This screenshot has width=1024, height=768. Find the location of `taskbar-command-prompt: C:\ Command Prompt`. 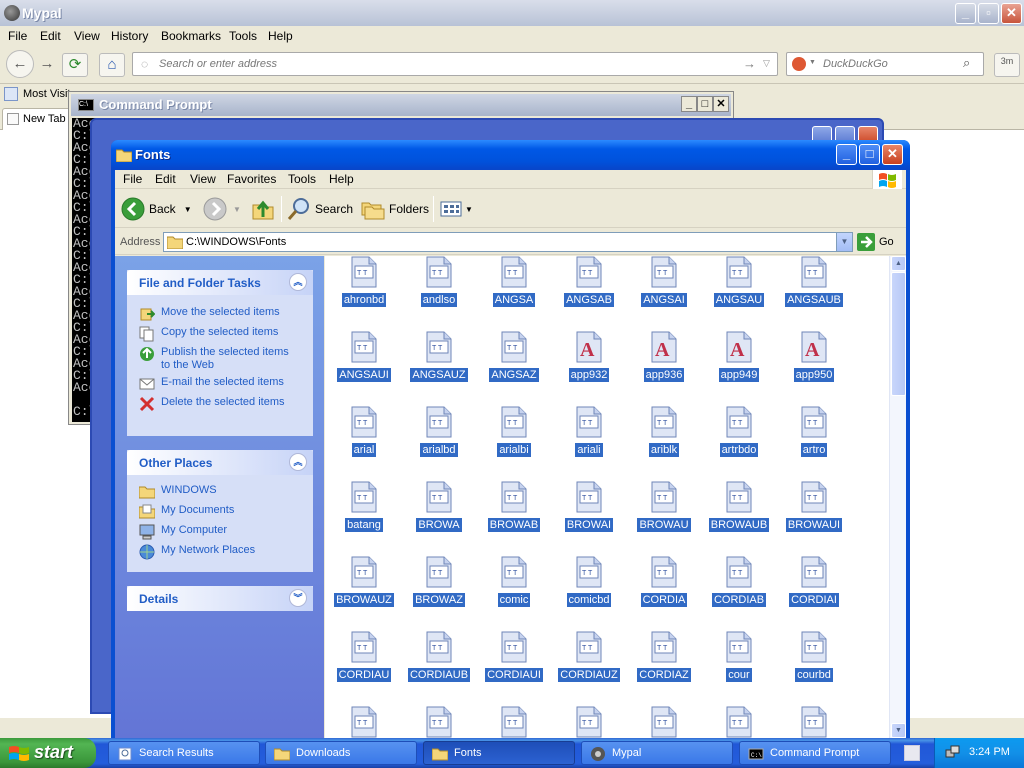

taskbar-command-prompt: C:\ Command Prompt is located at coordinates (815, 753).